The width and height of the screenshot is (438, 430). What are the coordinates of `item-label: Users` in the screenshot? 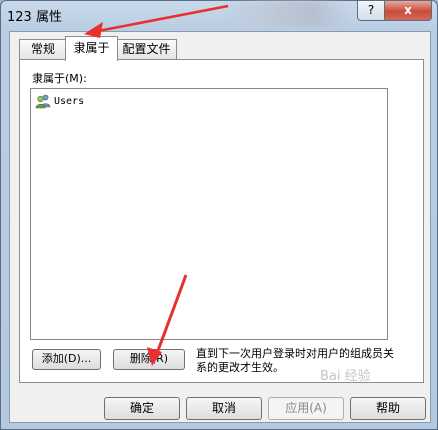 It's located at (69, 101).